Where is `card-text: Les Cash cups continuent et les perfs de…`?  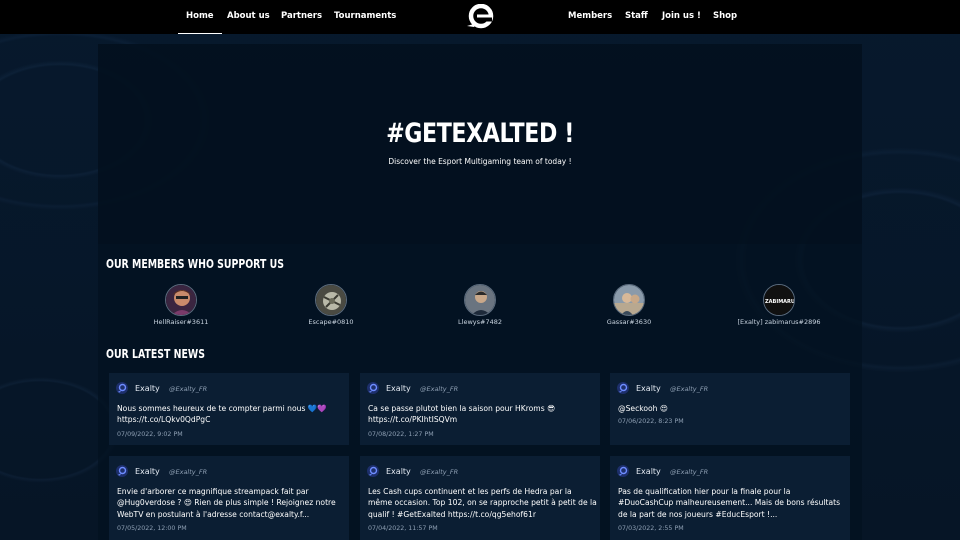
card-text: Les Cash cups continuent et les perfs de… is located at coordinates (482, 503).